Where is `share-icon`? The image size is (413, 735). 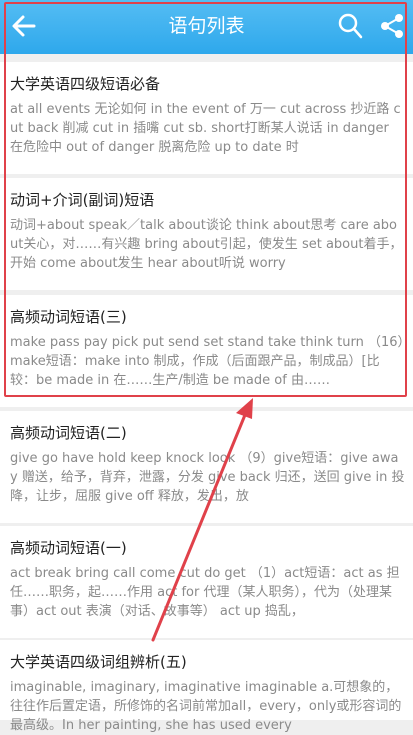 share-icon is located at coordinates (392, 26).